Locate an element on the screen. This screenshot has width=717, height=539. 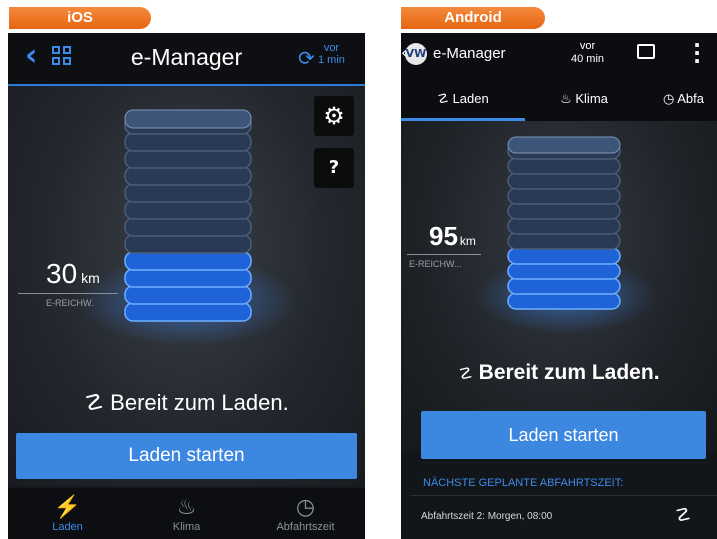
range-label: E-REICHW. is located at coordinates (70, 303).